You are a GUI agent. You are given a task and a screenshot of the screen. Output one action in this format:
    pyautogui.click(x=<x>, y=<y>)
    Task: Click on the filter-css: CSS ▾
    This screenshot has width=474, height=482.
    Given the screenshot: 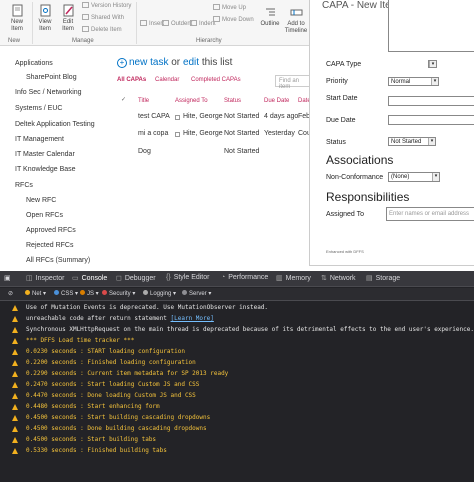 What is the action you would take?
    pyautogui.click(x=66, y=293)
    